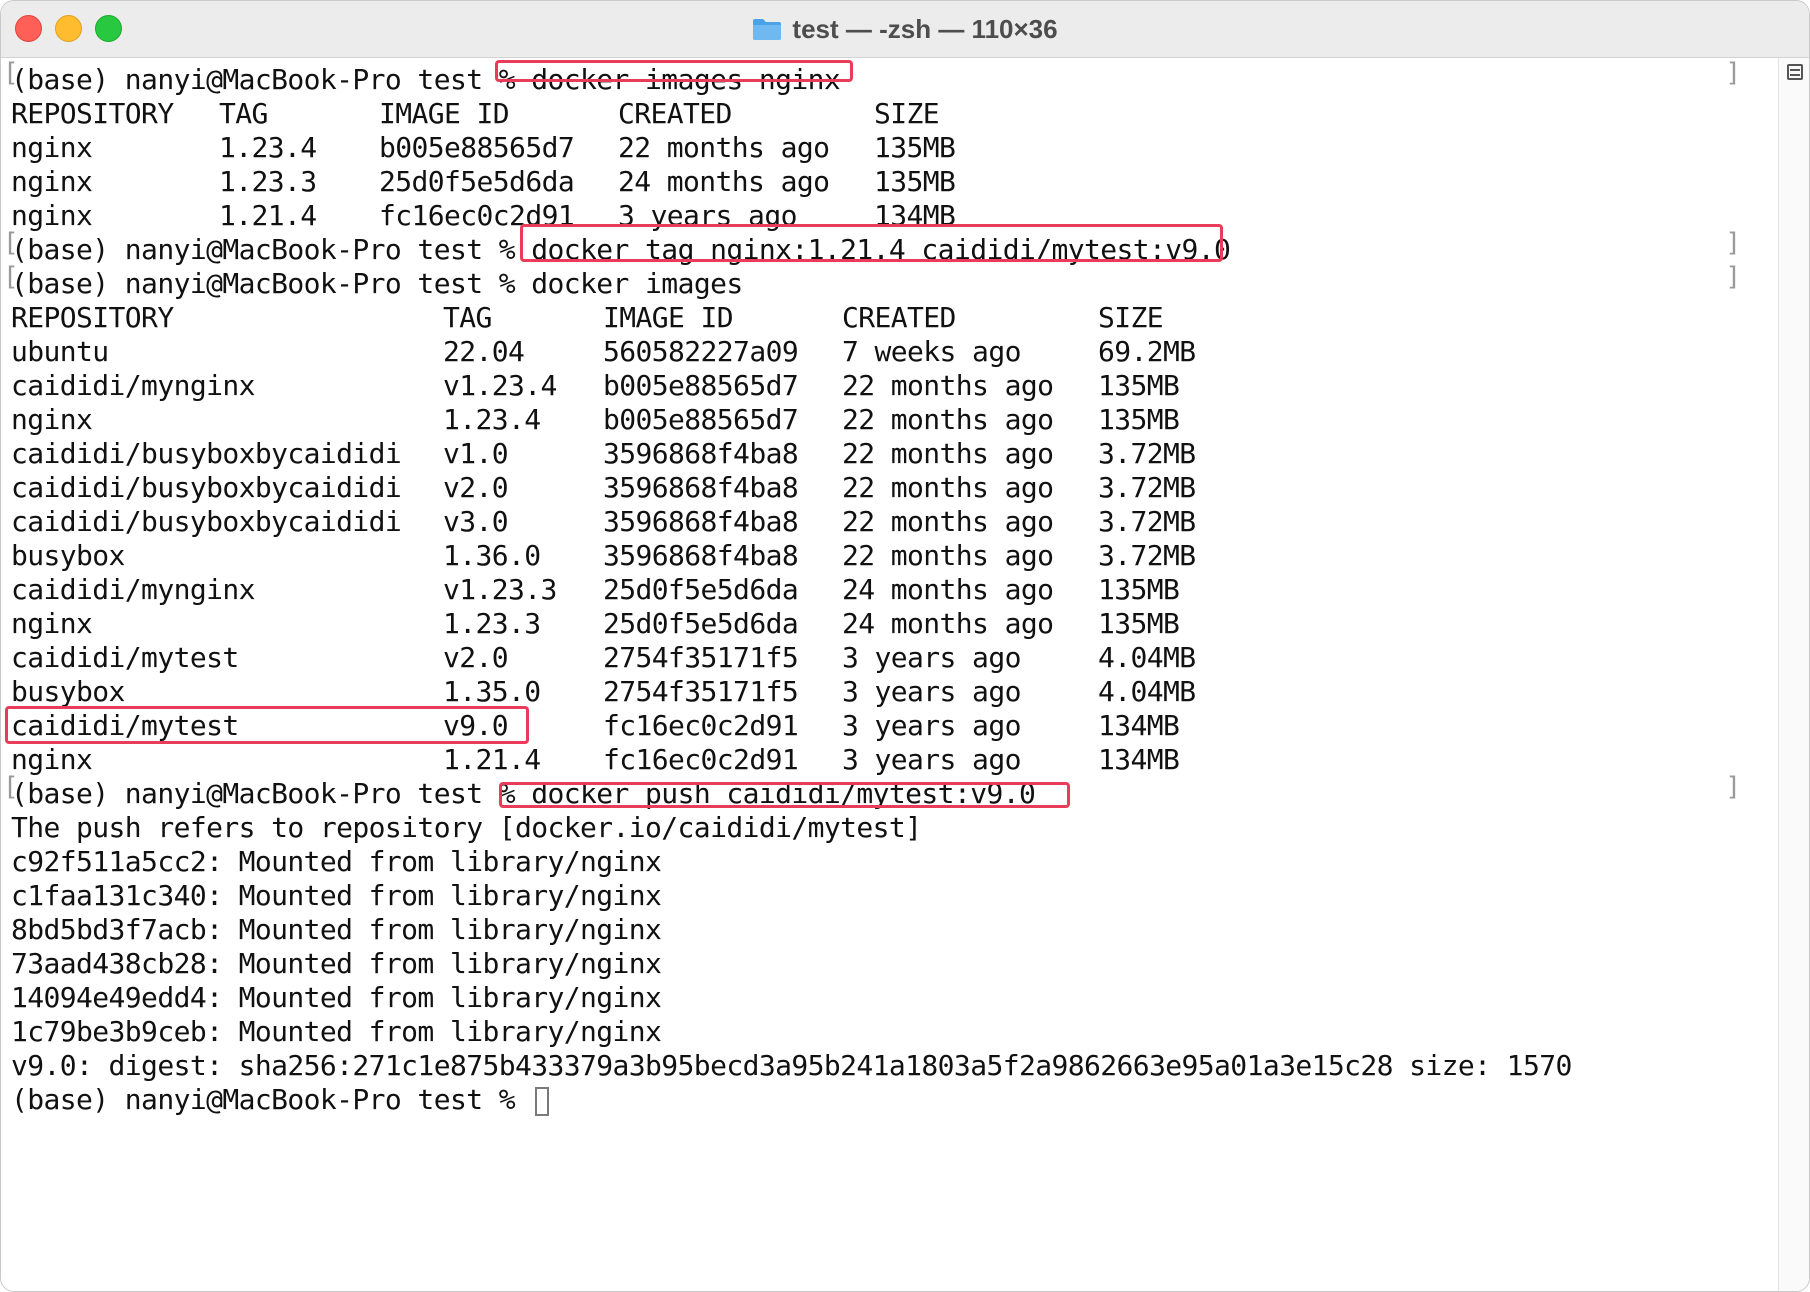  Describe the element at coordinates (1139, 759) in the screenshot. I see `size-cell: 134MB` at that location.